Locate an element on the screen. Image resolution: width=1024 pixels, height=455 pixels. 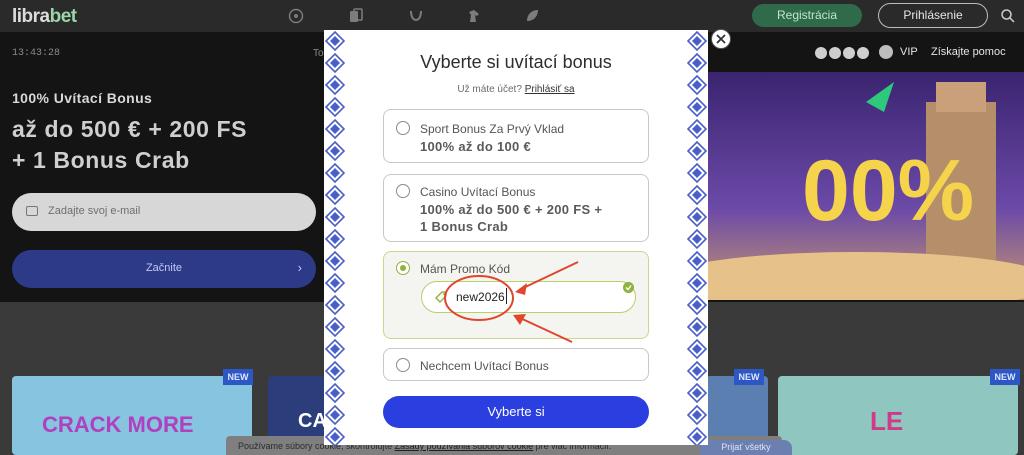
welcome-bonus-heading: 100% Uvítací Bonus is located at coordinates (82, 98).